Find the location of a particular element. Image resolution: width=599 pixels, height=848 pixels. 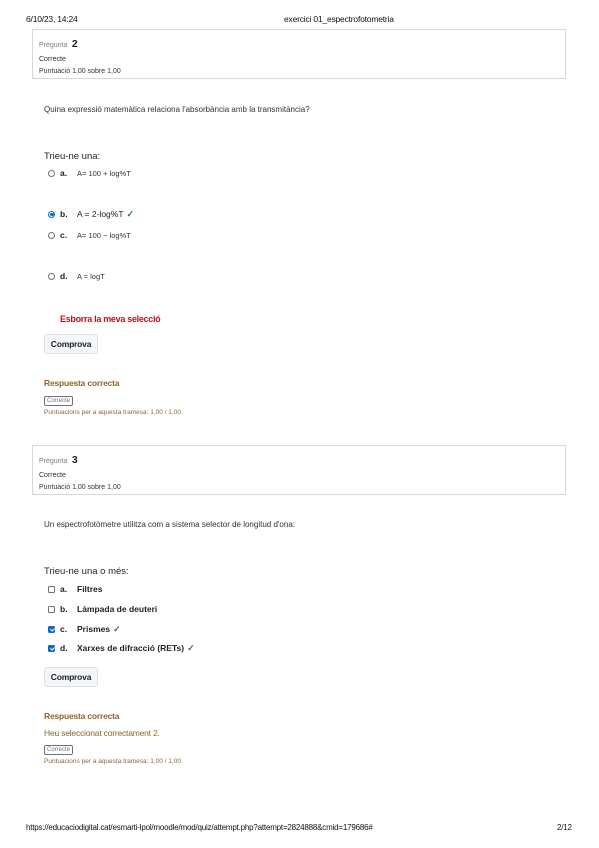

radio-button-selected is located at coordinates (51, 214).